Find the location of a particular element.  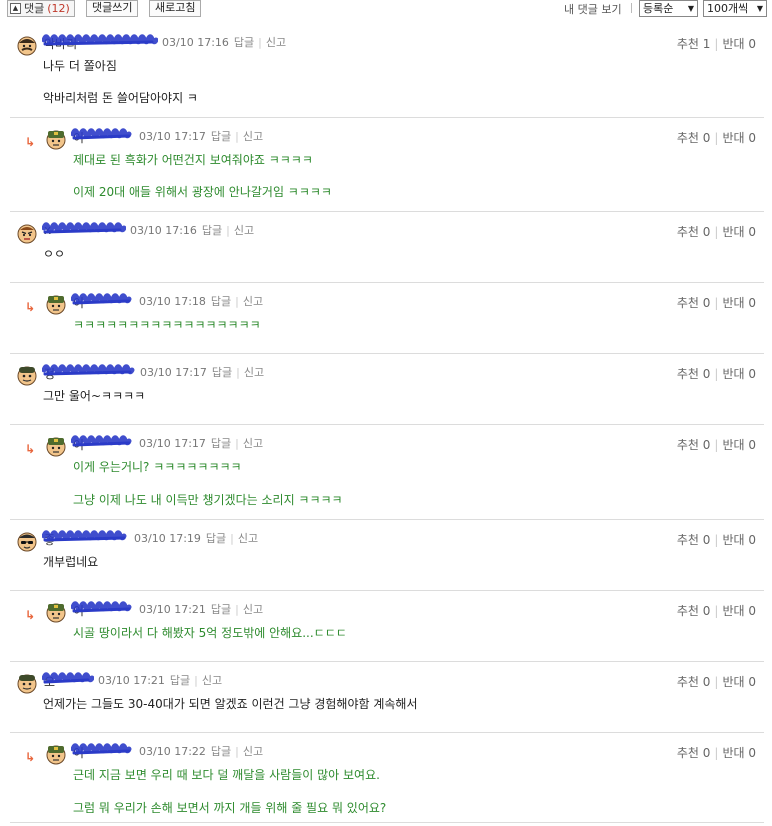

comment-line: 그냥 이제 나도 내 이득만 챙기겠다는 소리지 ㅋㅋㅋㅋ is located at coordinates (208, 500).